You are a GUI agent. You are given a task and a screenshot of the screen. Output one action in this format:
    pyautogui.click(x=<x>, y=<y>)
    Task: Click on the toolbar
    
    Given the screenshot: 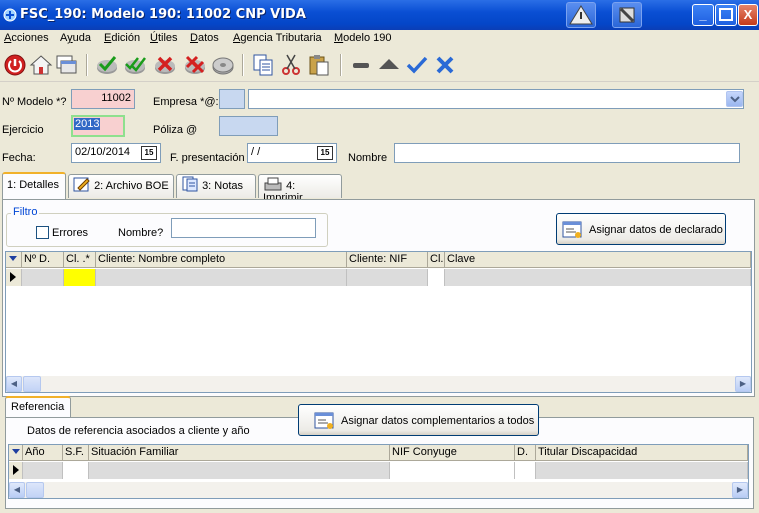 What is the action you would take?
    pyautogui.click(x=379, y=65)
    